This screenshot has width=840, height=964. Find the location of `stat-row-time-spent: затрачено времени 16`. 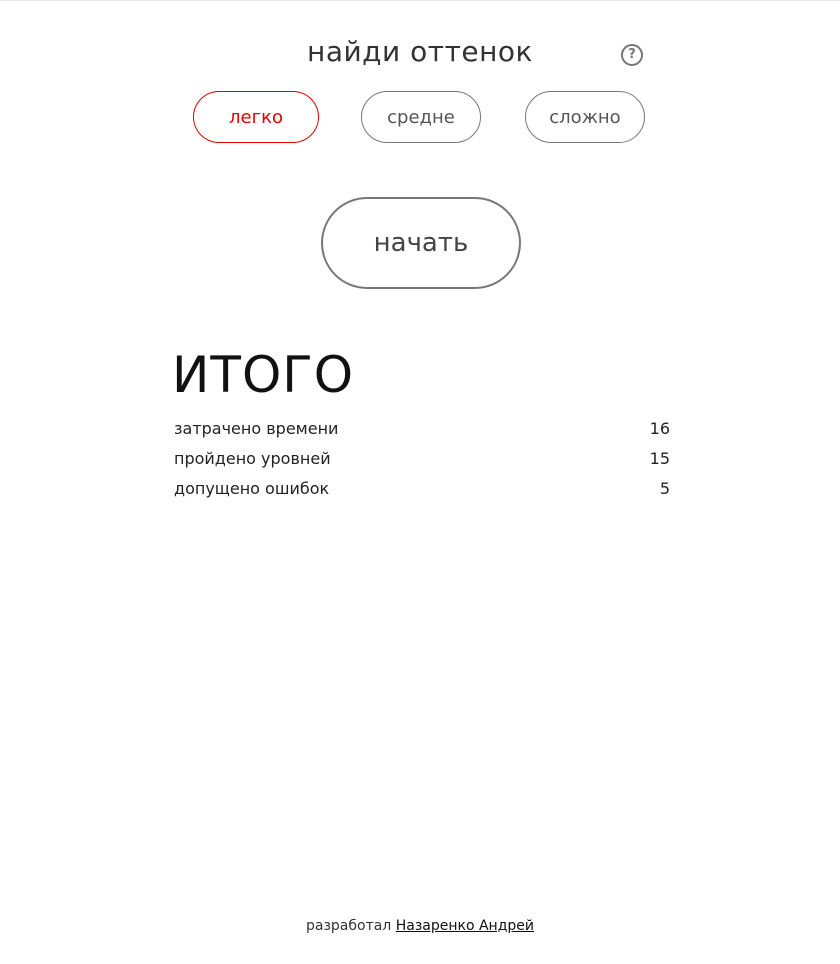

stat-row-time-spent: затрачено времени 16 is located at coordinates (422, 428).